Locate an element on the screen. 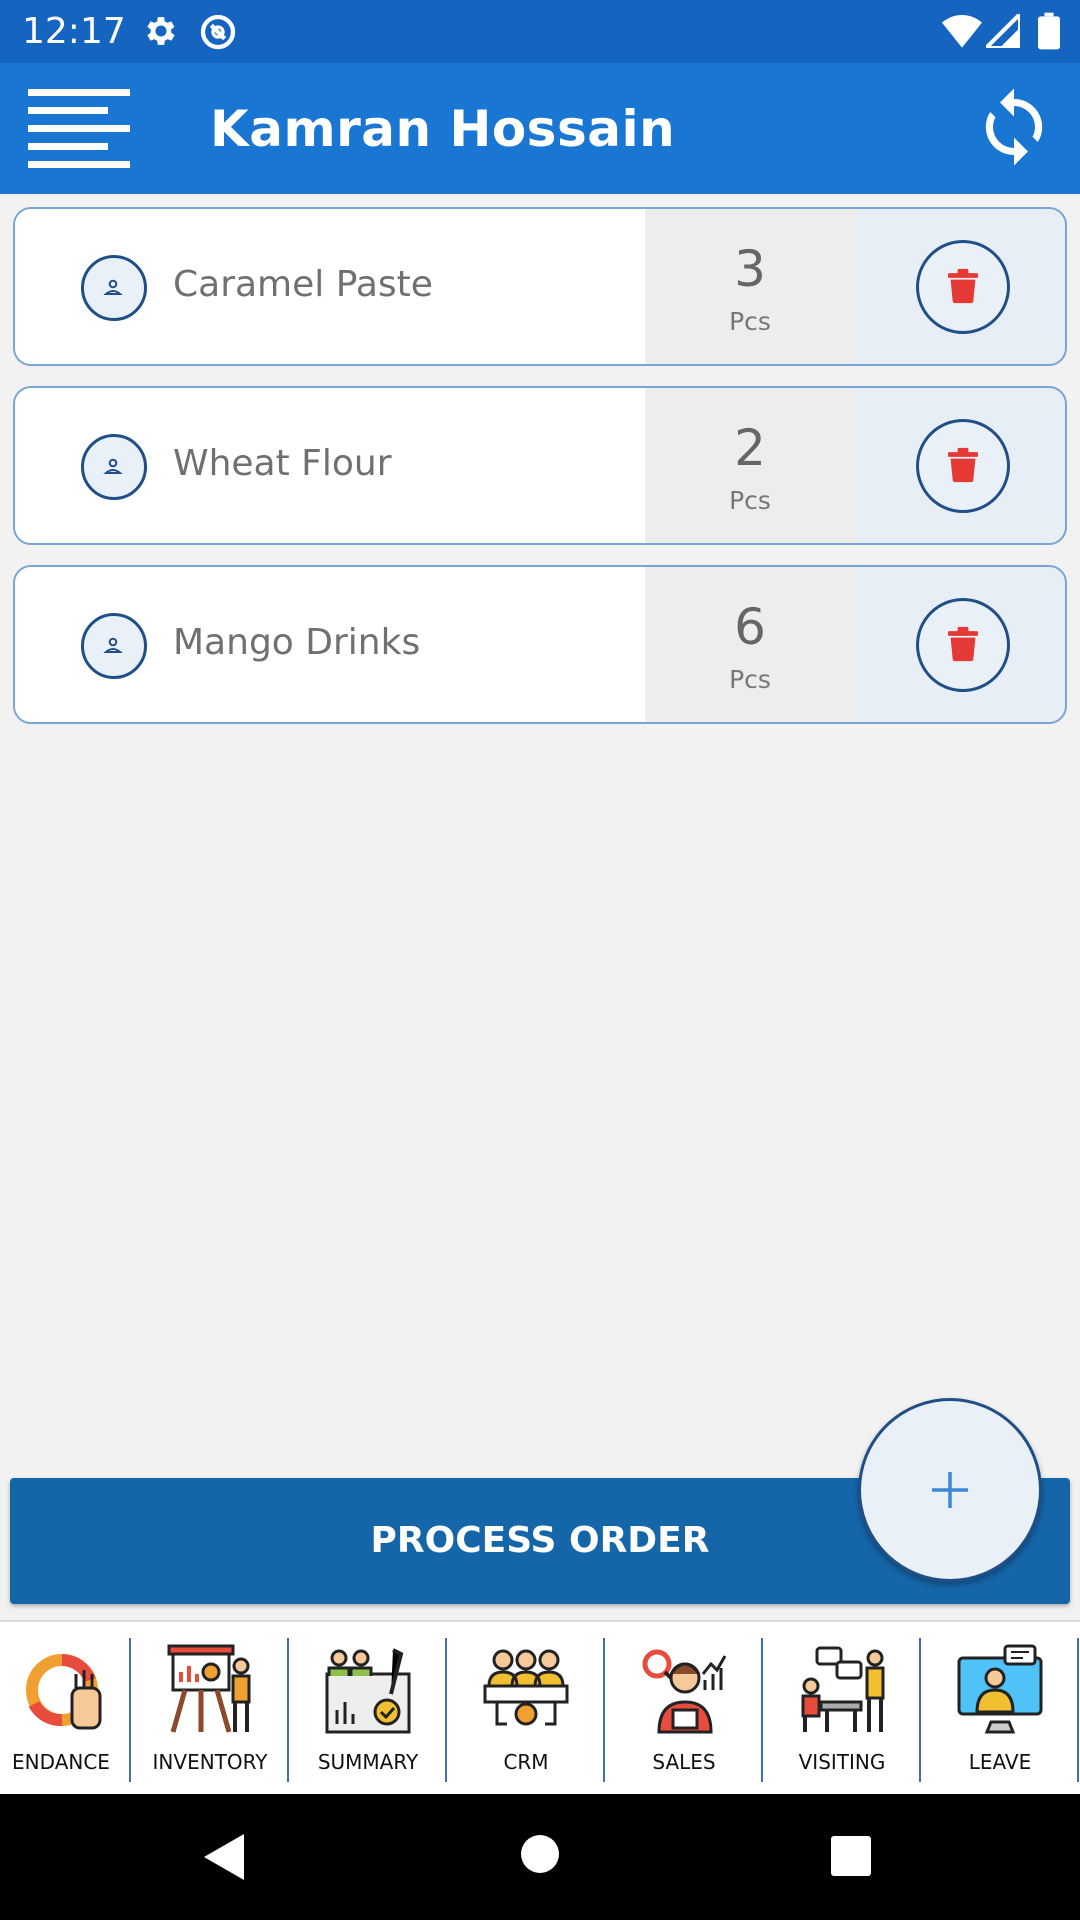  wifi-icon is located at coordinates (962, 33).